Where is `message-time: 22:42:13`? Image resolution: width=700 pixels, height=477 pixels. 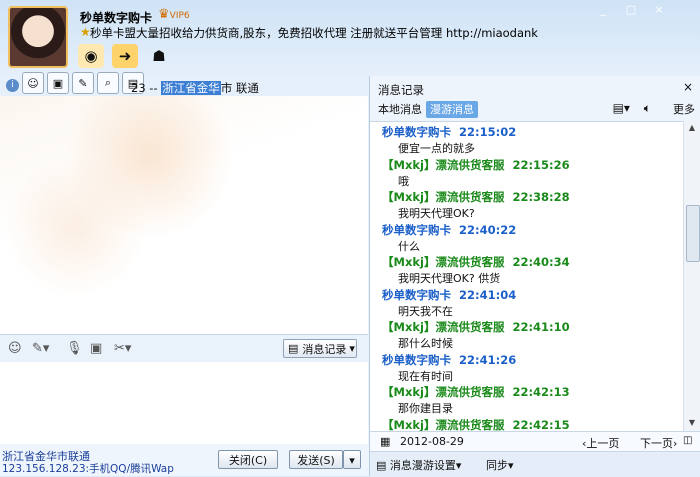
message-time: 22:42:13 is located at coordinates (541, 392).